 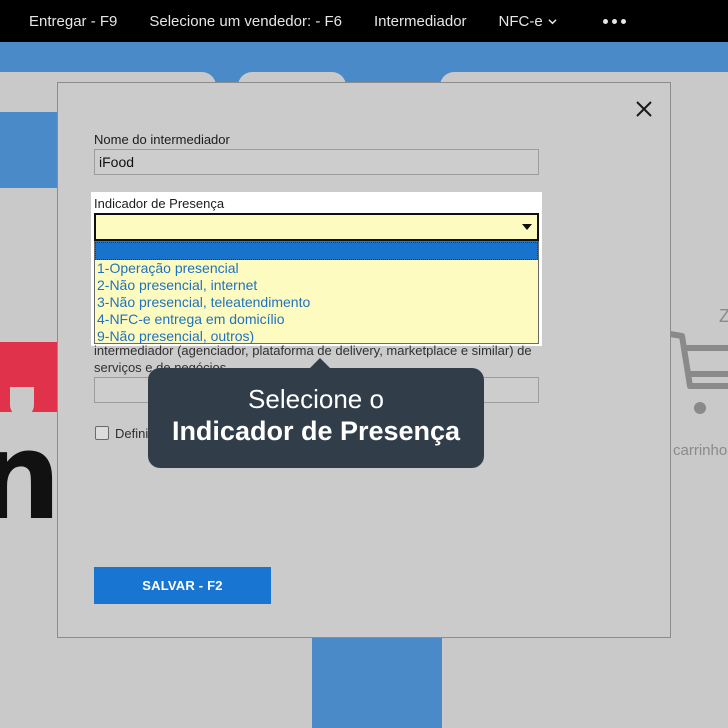 I want to click on presence-option-empty, so click(x=316, y=251).